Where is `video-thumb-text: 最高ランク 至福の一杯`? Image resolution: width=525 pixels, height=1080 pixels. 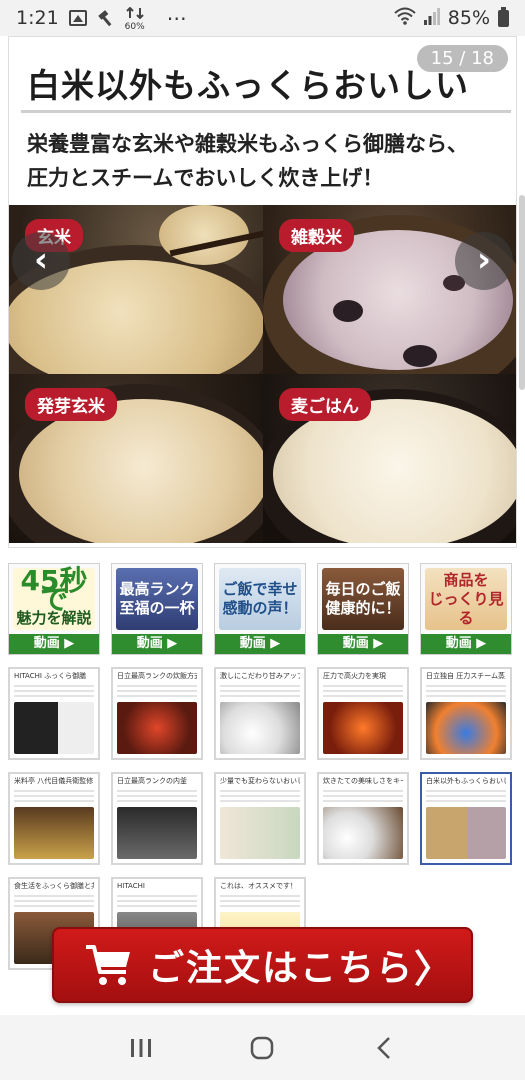 video-thumb-text: 最高ランク 至福の一杯 is located at coordinates (157, 599).